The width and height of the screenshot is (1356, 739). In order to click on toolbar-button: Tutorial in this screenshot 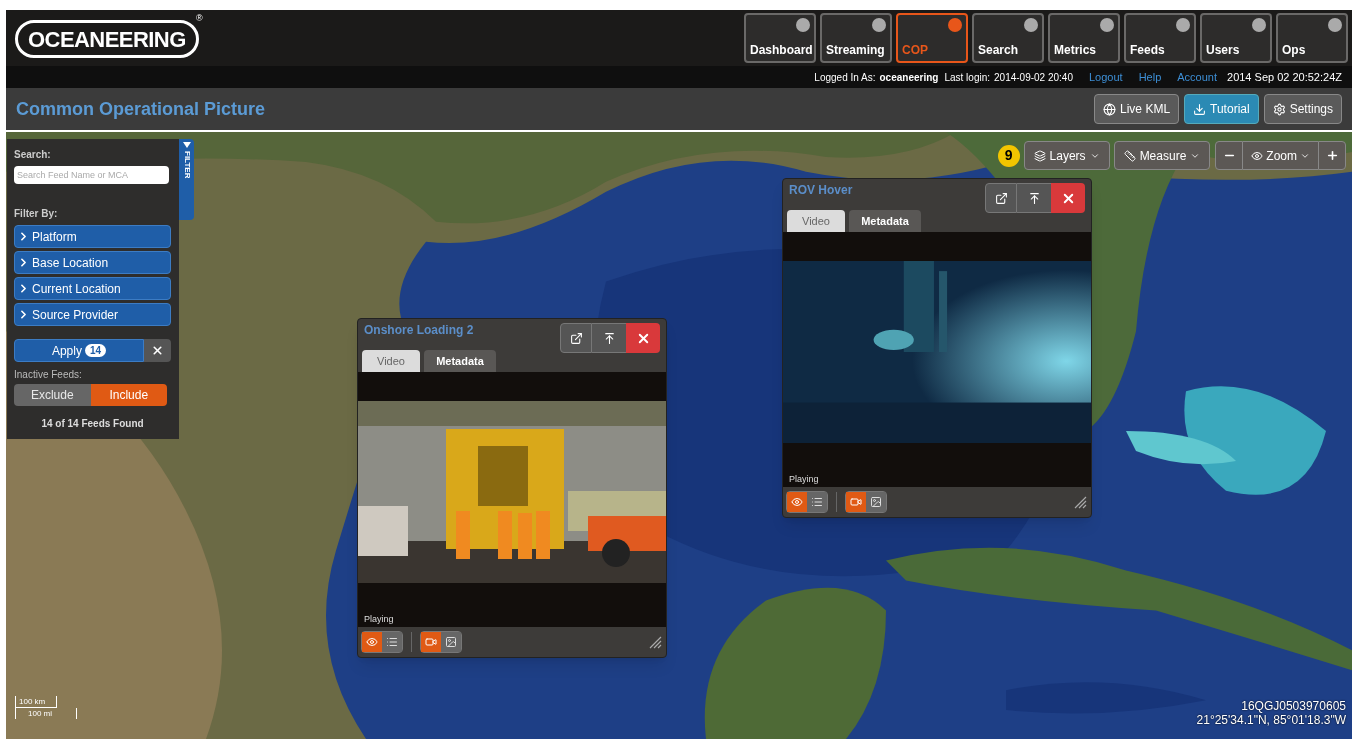, I will do `click(1221, 109)`.